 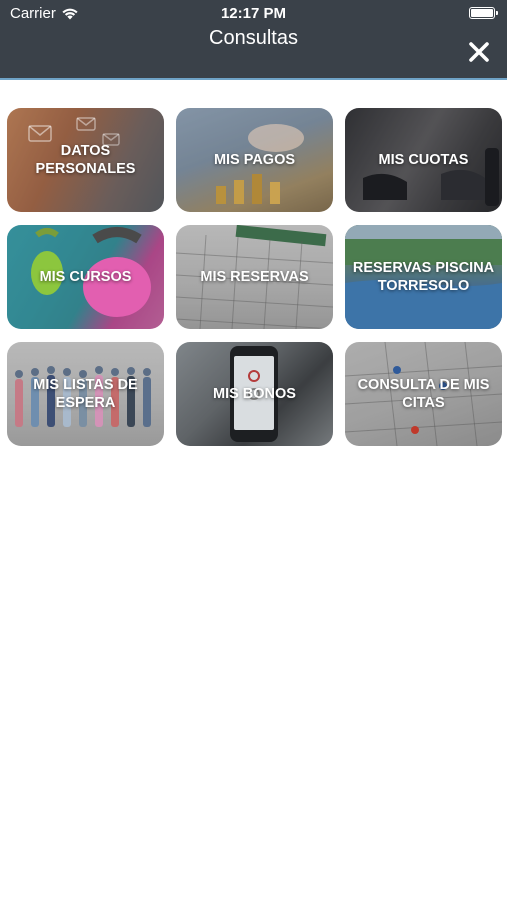 I want to click on status-time: 12:17 PM, so click(x=253, y=13).